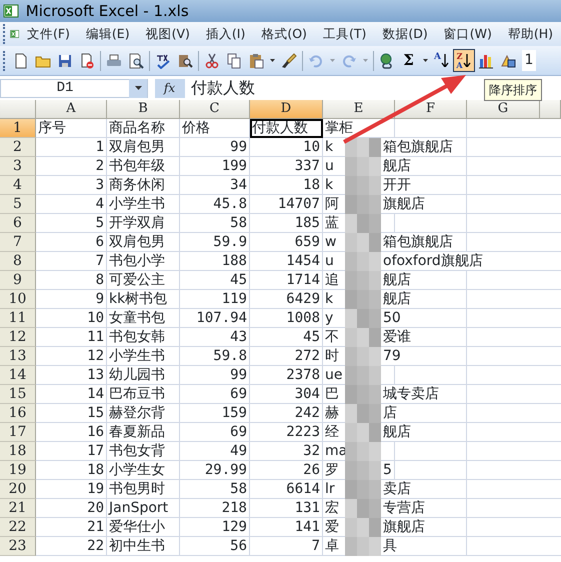  I want to click on row-header: 23, so click(18, 546).